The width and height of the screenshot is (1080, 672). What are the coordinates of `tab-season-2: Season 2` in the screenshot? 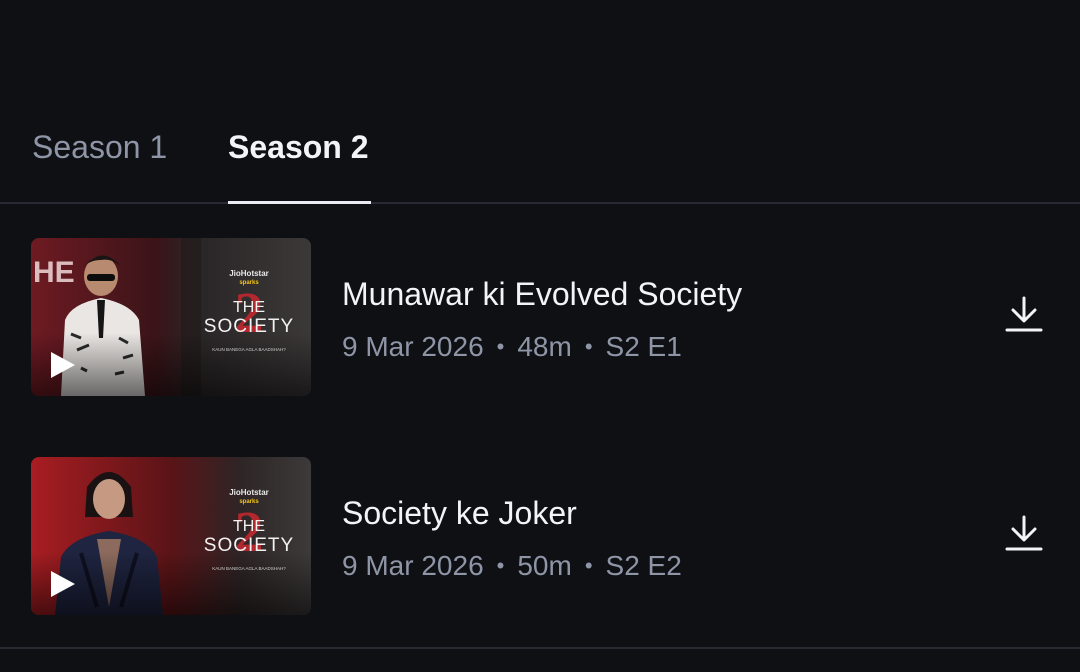 It's located at (298, 165).